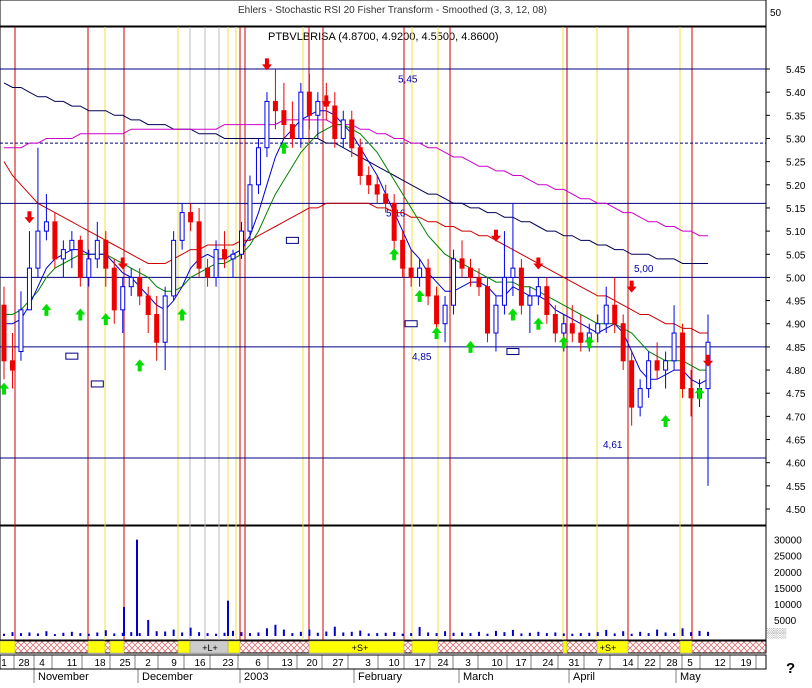 This screenshot has height=688, width=812. I want to click on day-tick-label: 3, so click(468, 663).